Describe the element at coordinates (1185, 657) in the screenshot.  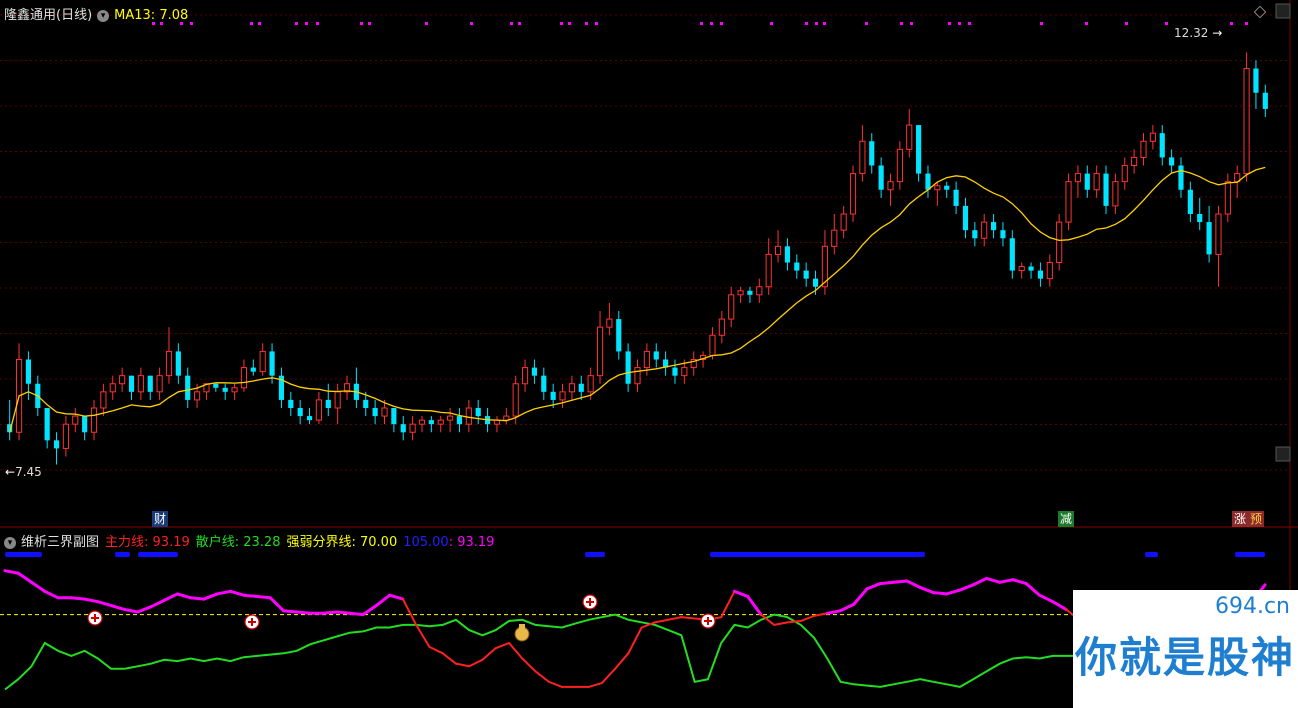
I see `watermark-slogan: 你就是股神` at that location.